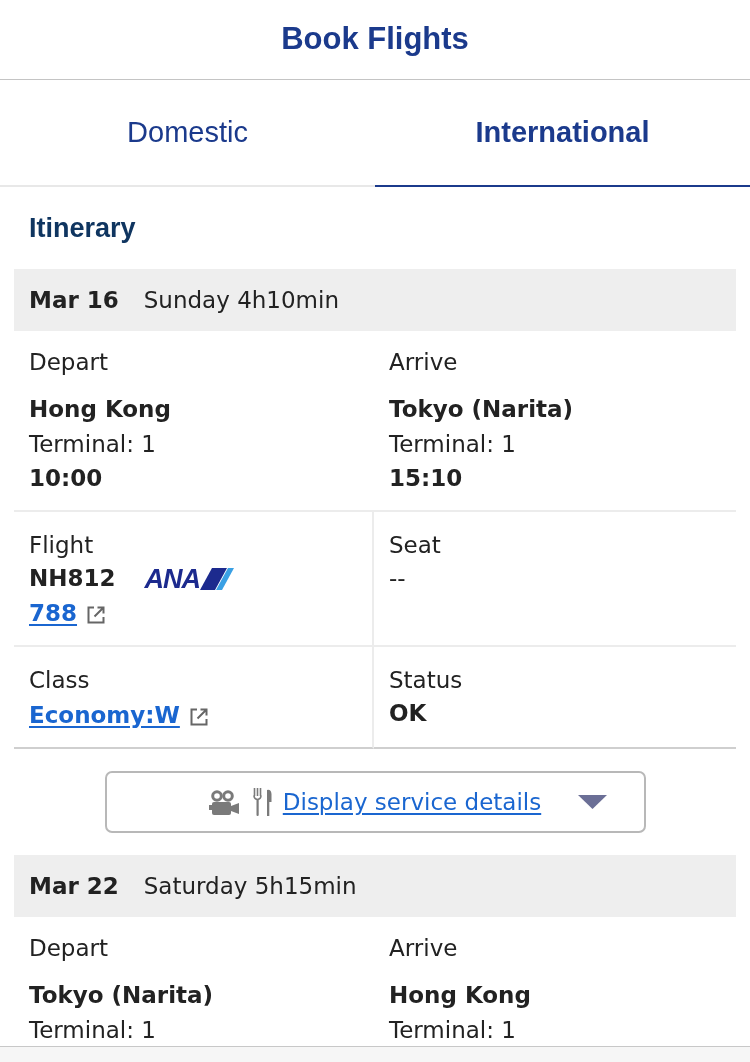  I want to click on flight-date: Mar 22, so click(74, 886).